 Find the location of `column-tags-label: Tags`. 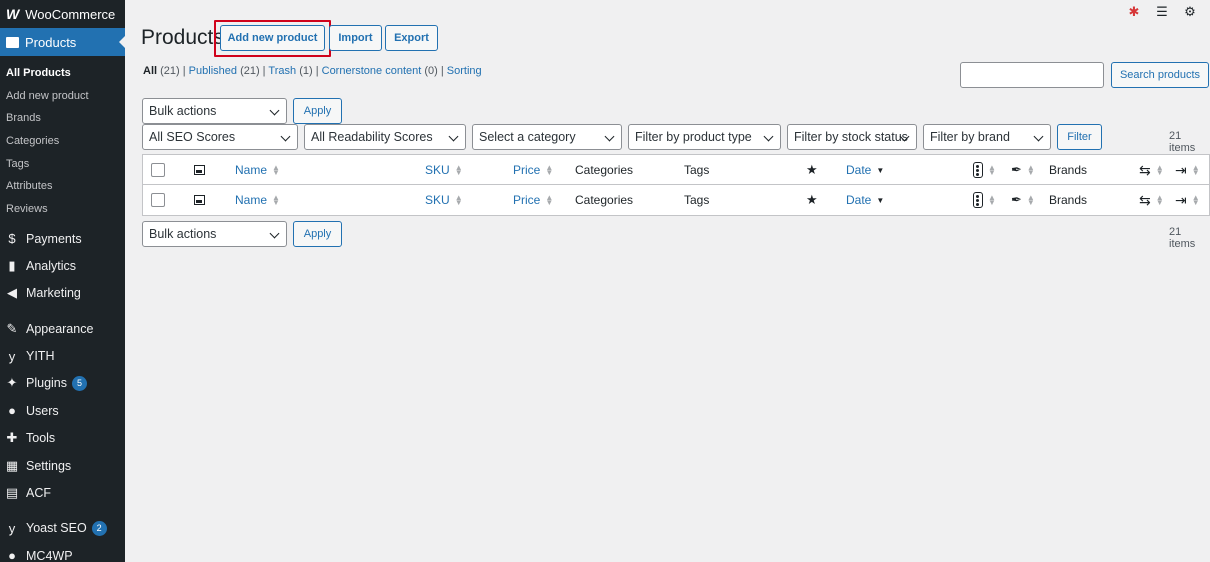

column-tags-label: Tags is located at coordinates (697, 170).